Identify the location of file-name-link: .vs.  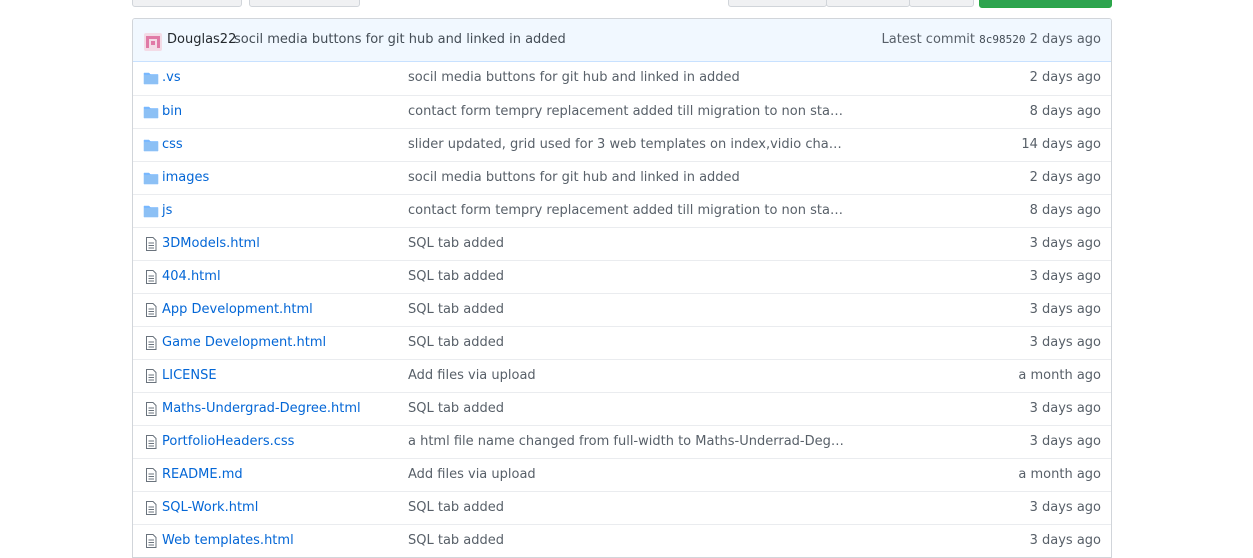
(171, 77).